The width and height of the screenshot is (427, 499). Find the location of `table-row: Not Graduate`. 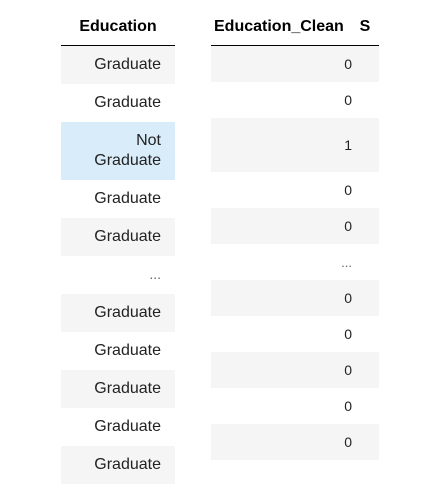

table-row: Not Graduate is located at coordinates (118, 151).